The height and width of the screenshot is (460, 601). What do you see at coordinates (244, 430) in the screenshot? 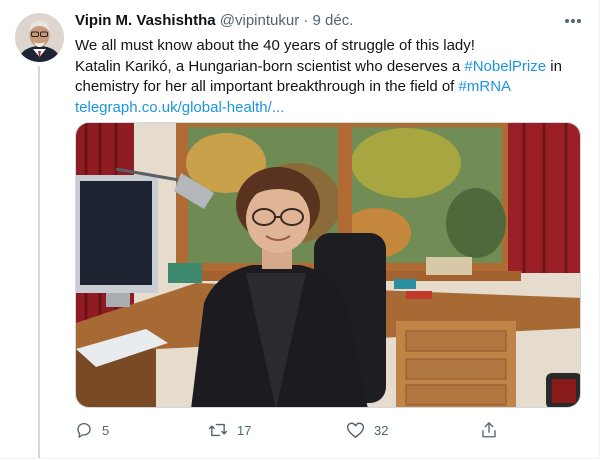
I see `retweet-count: 17` at bounding box center [244, 430].